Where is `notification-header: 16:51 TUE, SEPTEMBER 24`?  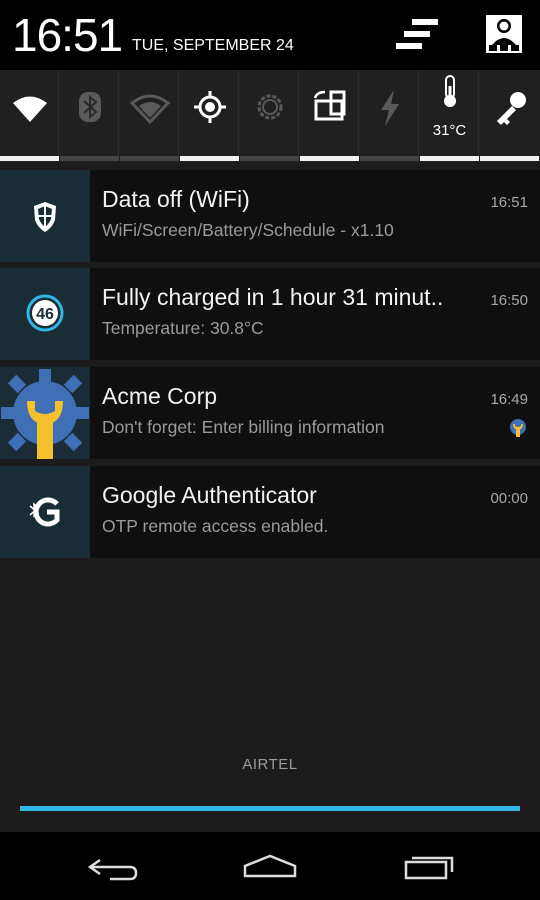 notification-header: 16:51 TUE, SEPTEMBER 24 is located at coordinates (270, 35).